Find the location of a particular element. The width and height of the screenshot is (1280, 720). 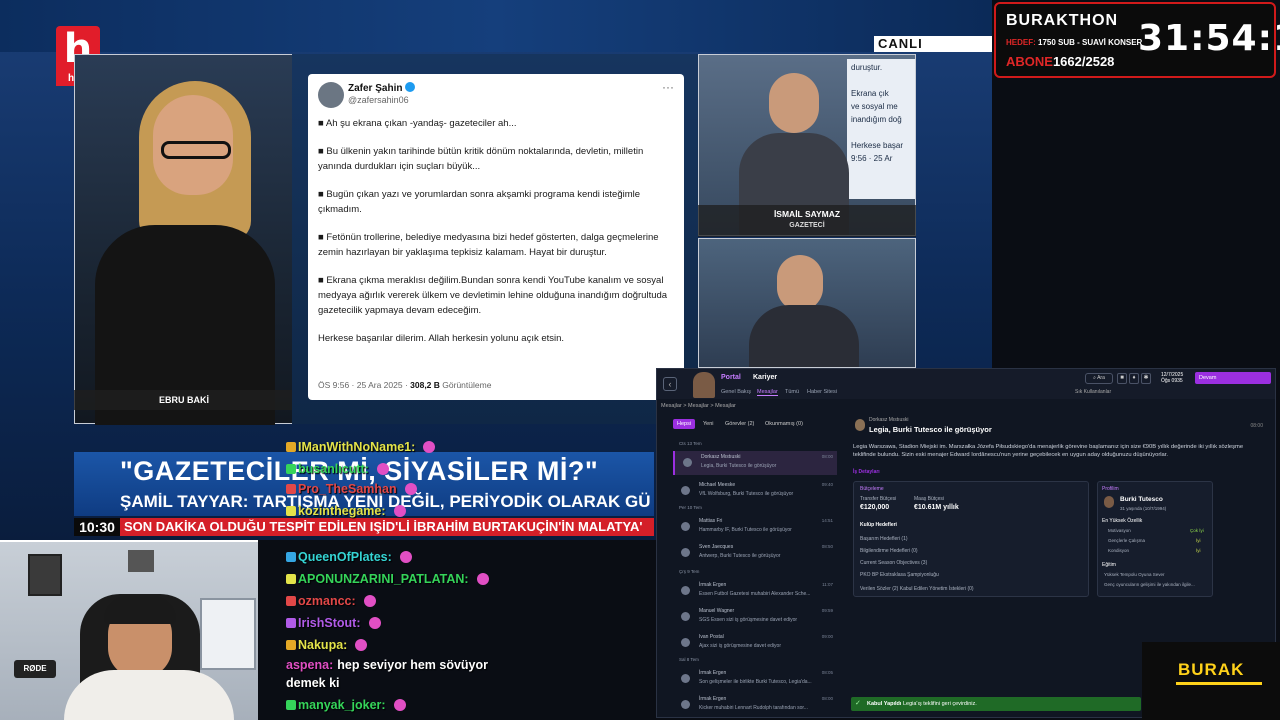

broadcast-clock: 10:30 is located at coordinates (97, 527).